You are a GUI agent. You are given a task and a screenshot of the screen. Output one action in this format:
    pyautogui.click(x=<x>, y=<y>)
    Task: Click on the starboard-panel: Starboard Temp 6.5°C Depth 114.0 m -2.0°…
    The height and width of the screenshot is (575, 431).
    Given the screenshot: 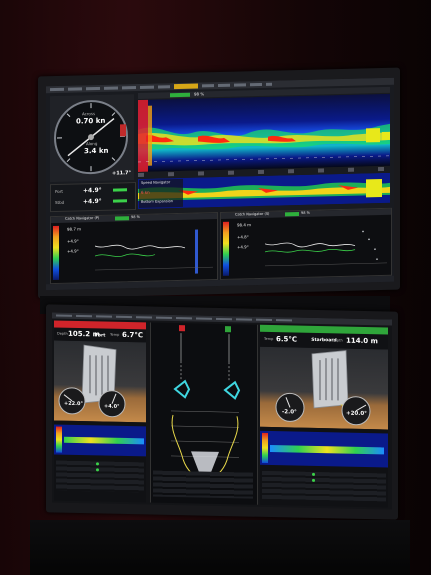 What is the action you would take?
    pyautogui.click(x=324, y=416)
    